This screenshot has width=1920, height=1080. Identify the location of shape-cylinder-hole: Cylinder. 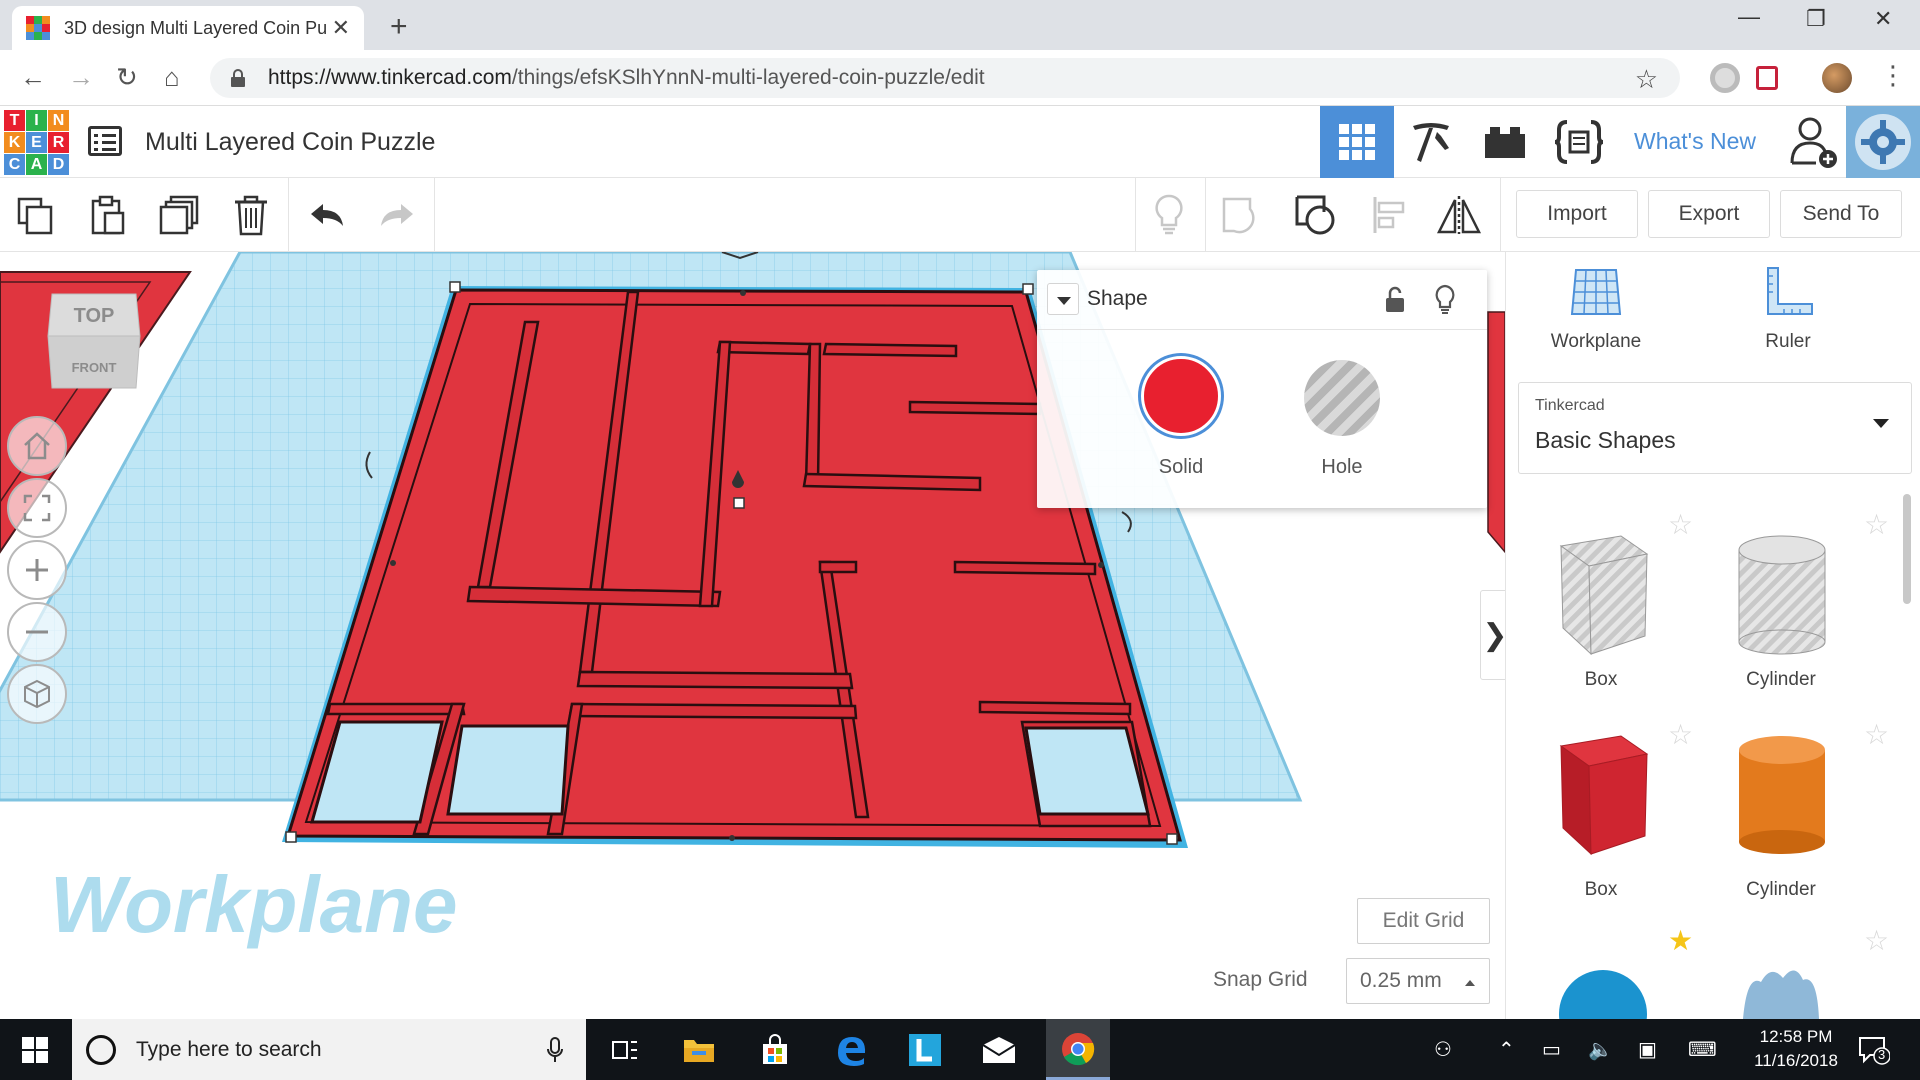
(1781, 614).